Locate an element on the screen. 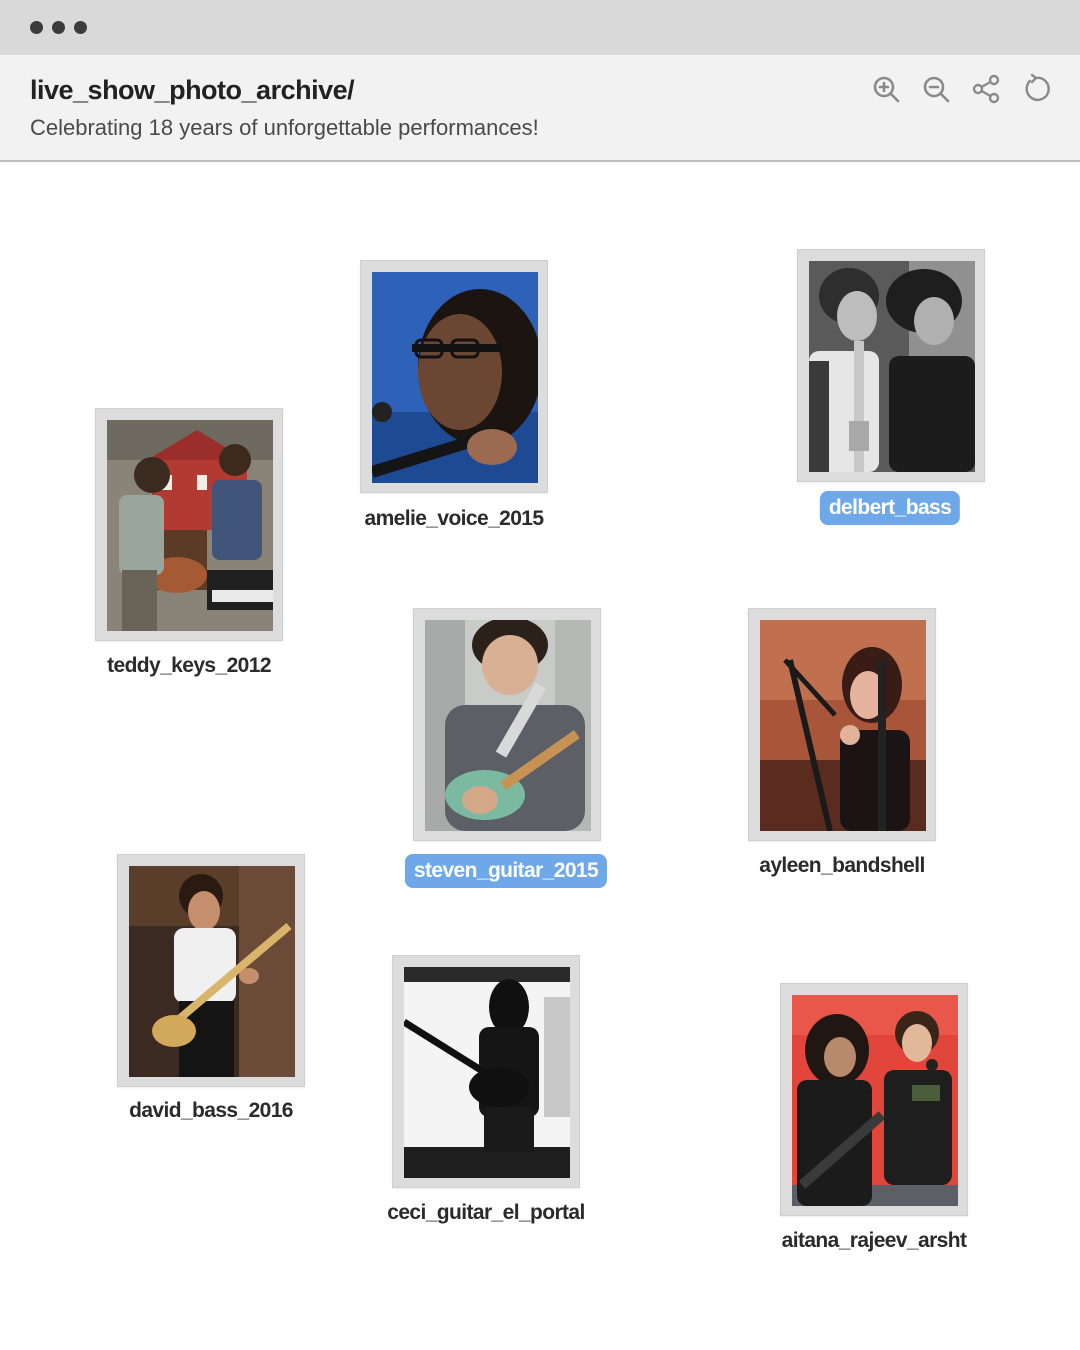 Image resolution: width=1080 pixels, height=1350 pixels. share-icon is located at coordinates (986, 89).